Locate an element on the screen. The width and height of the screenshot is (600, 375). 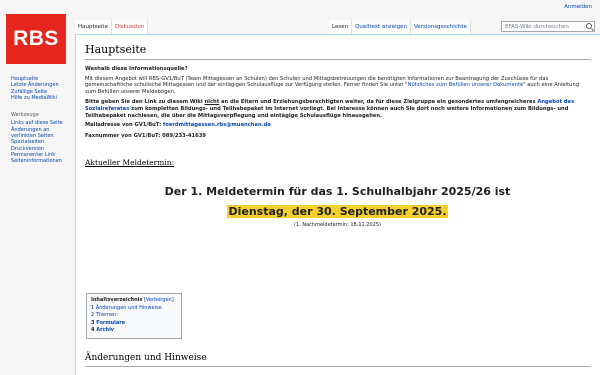
sidebar-item-related-changes: Änderungen an verlinkten Seiten is located at coordinates (42, 133).